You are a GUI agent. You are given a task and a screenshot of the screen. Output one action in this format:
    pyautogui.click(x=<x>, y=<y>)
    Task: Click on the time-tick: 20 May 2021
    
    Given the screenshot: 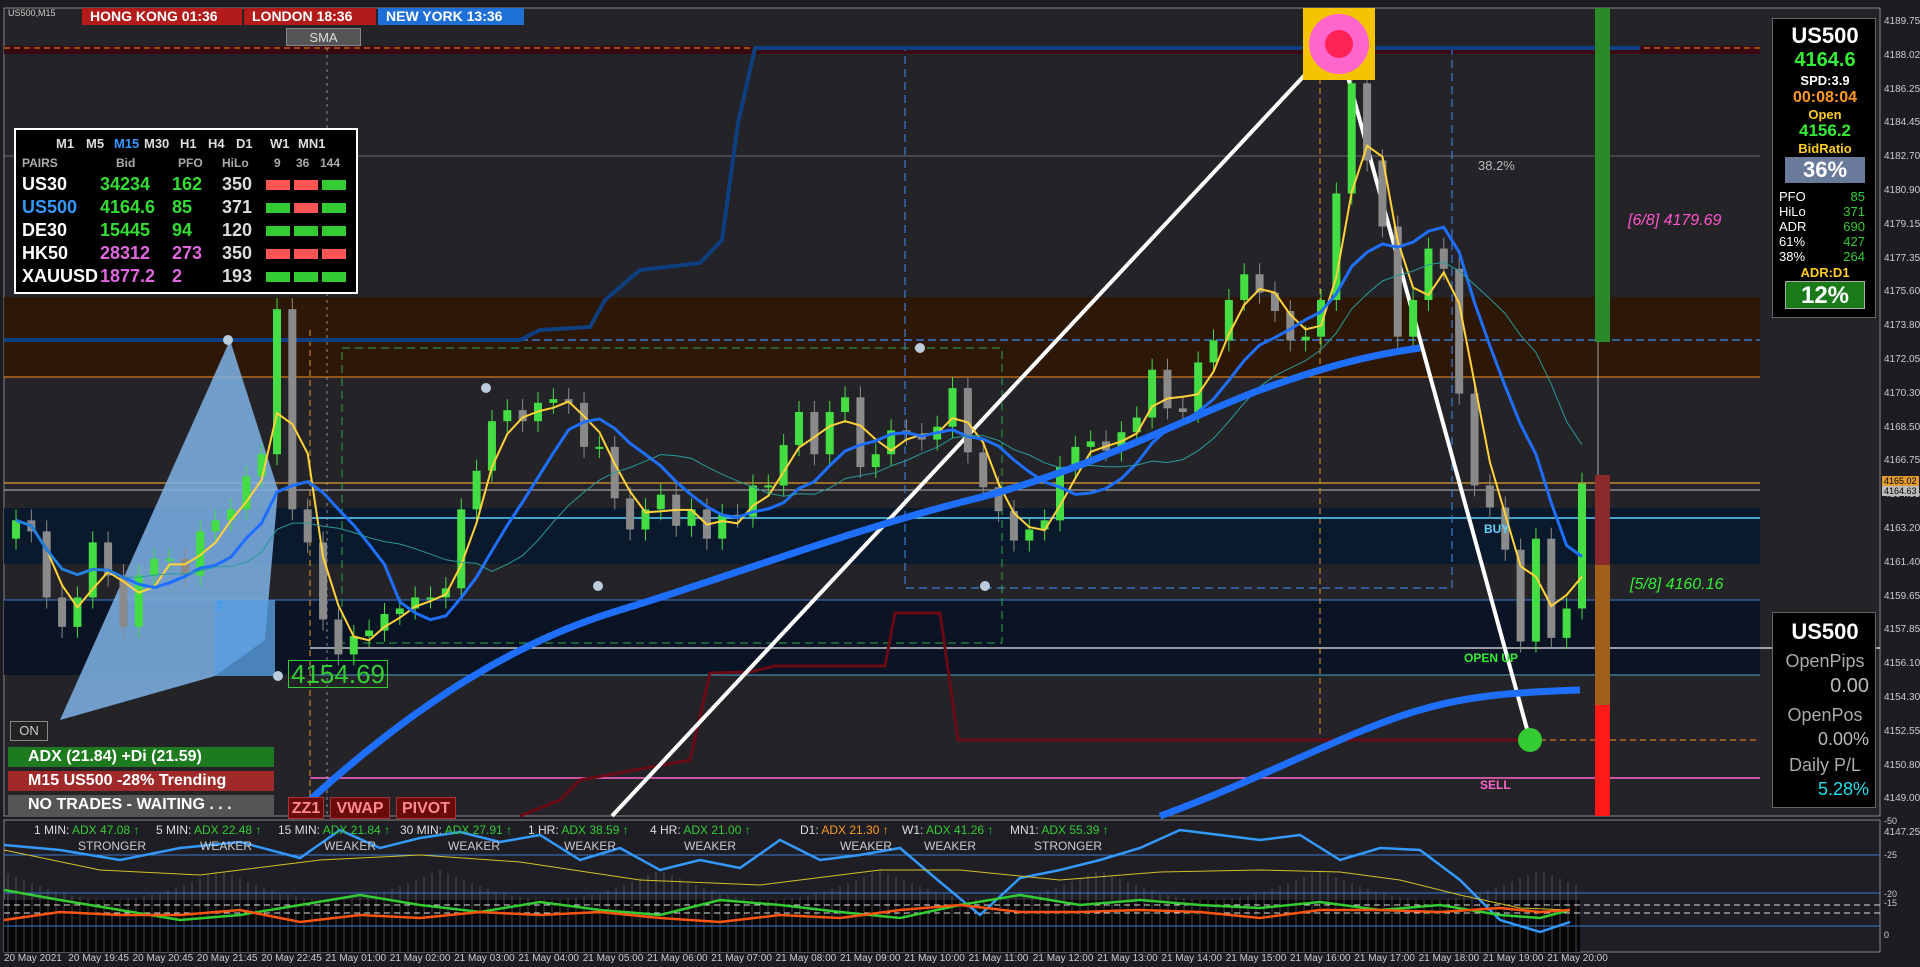 What is the action you would take?
    pyautogui.click(x=33, y=958)
    